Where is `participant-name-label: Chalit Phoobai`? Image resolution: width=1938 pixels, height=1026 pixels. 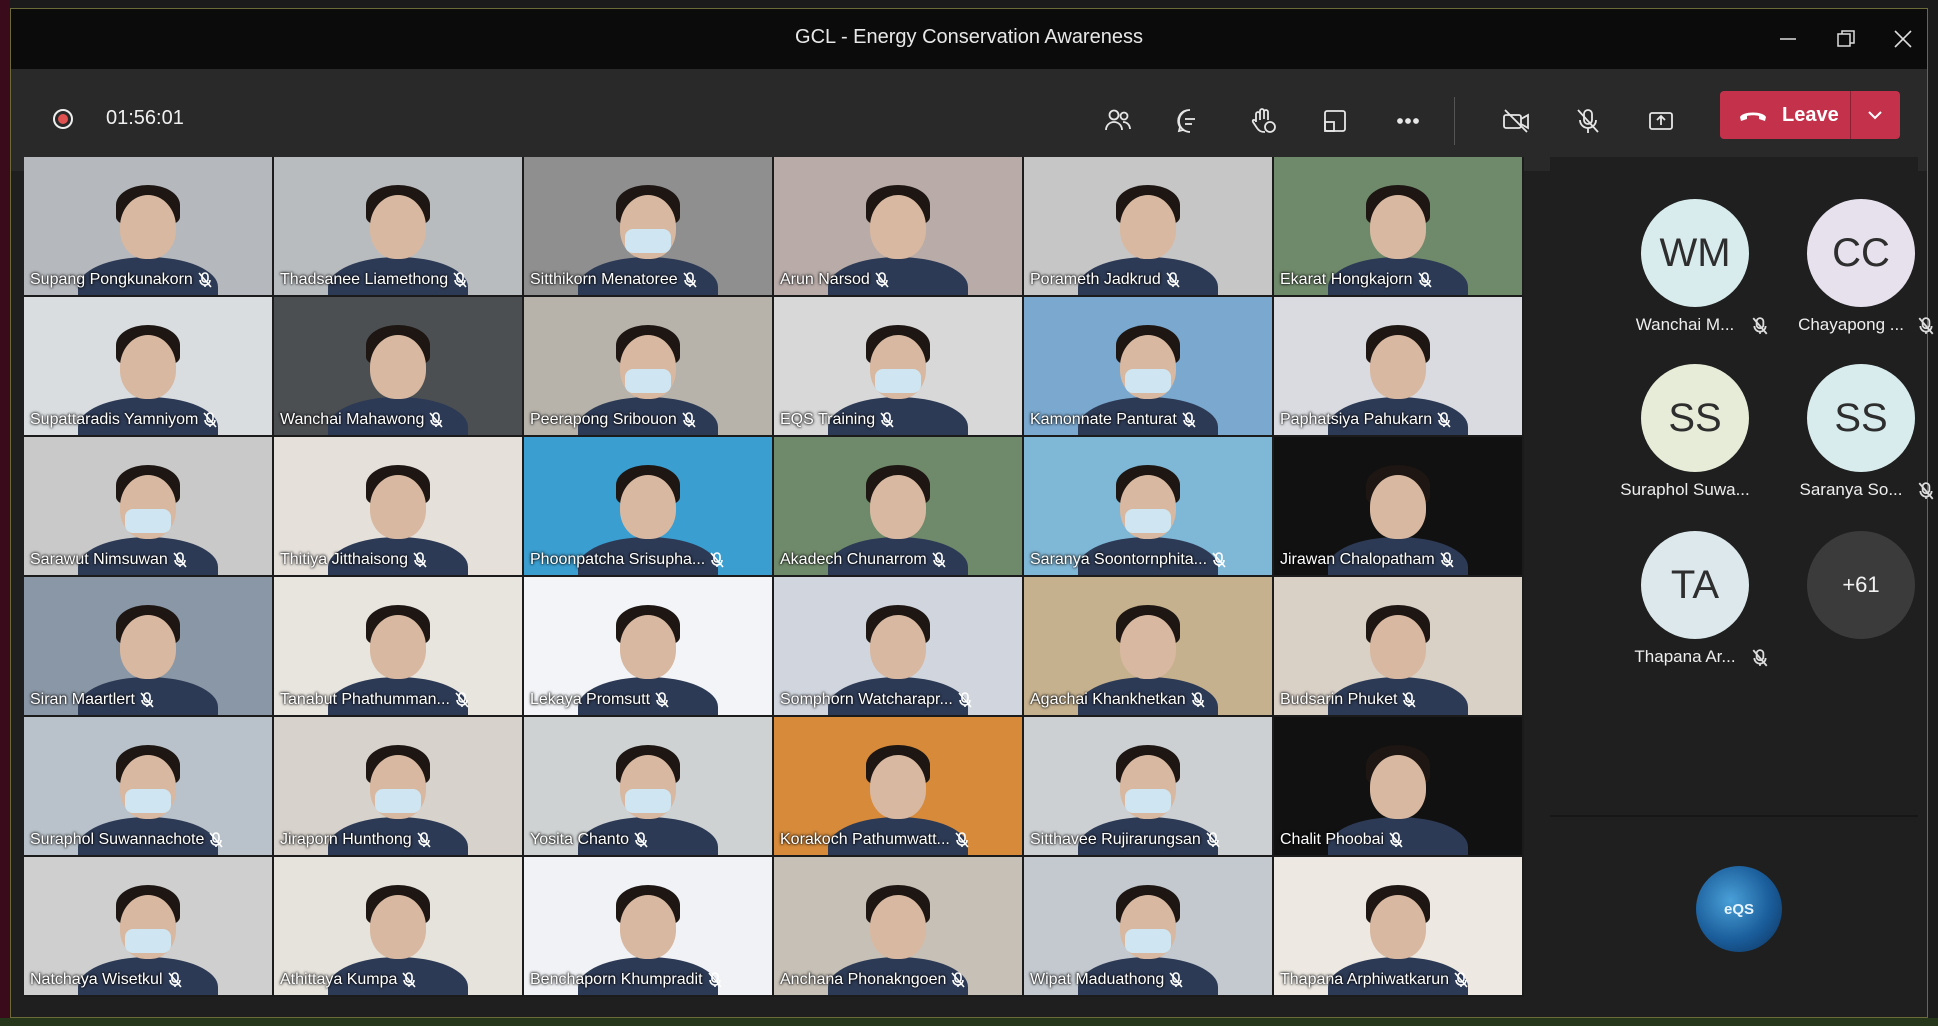
participant-name-label: Chalit Phoobai is located at coordinates (1341, 840).